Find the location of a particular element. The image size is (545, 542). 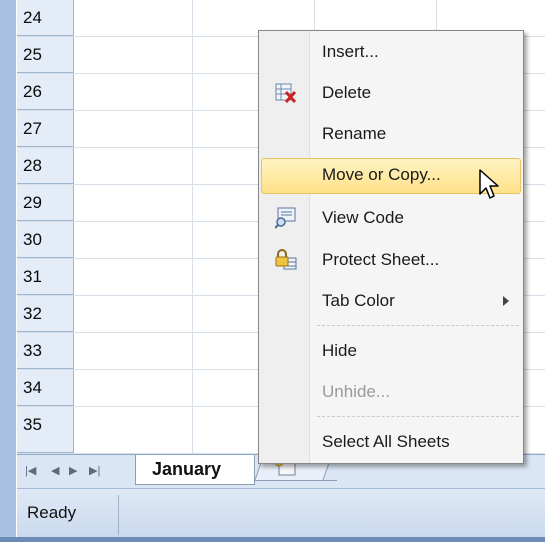

delete-sheet-icon is located at coordinates (286, 93).